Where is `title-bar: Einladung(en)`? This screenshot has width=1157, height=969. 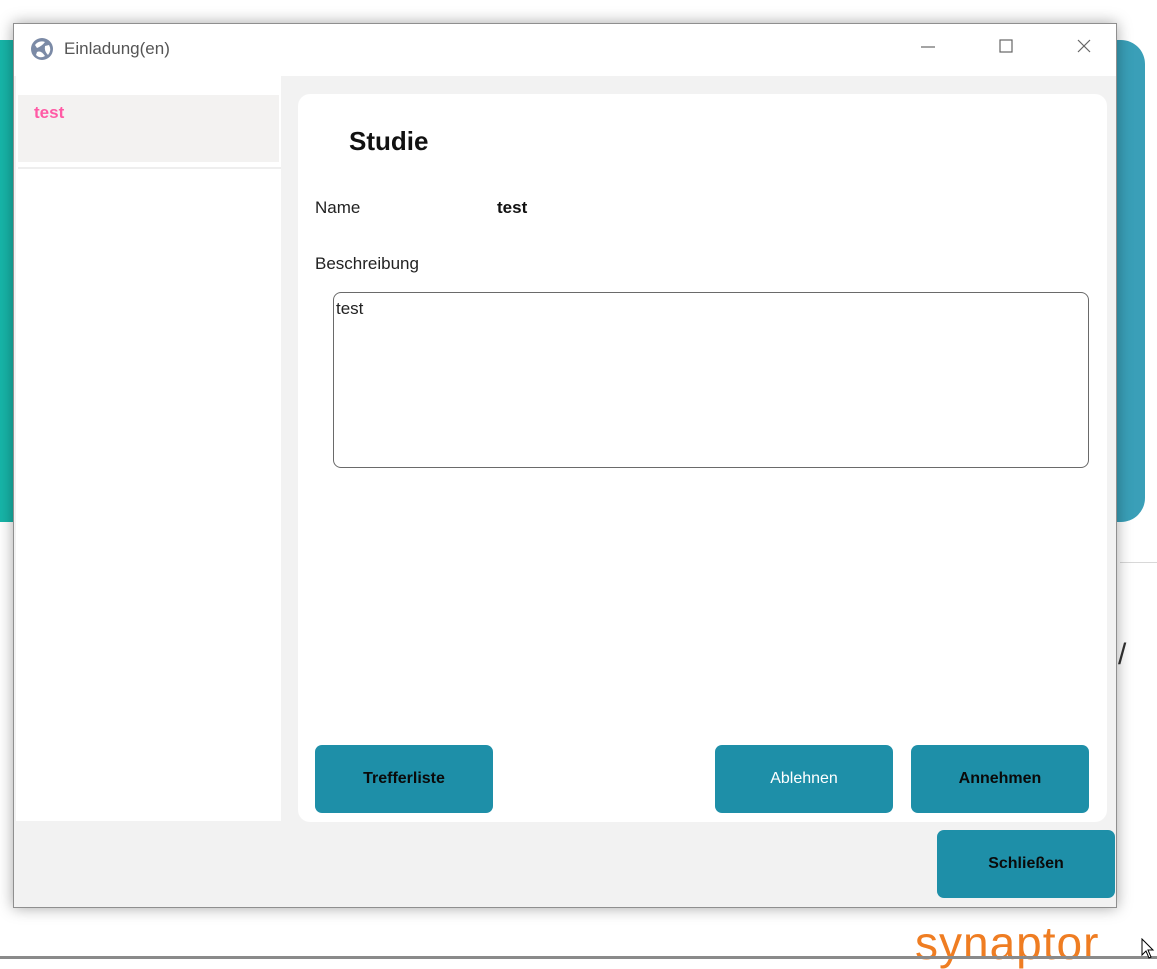 title-bar: Einladung(en) is located at coordinates (565, 50).